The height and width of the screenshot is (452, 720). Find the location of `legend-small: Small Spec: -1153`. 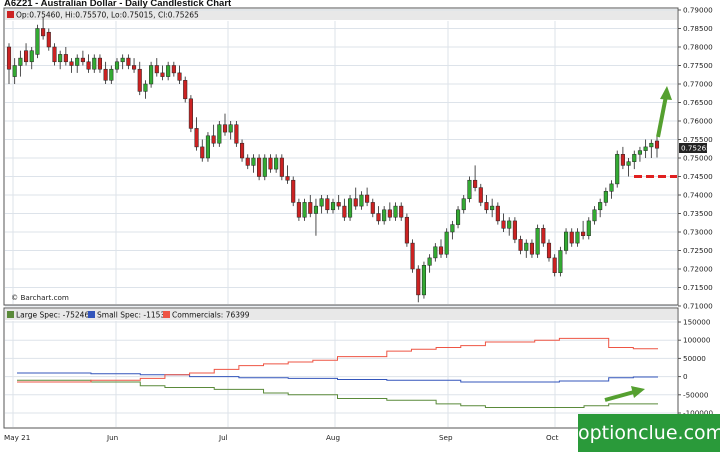

legend-small: Small Spec: -1153 is located at coordinates (131, 315).